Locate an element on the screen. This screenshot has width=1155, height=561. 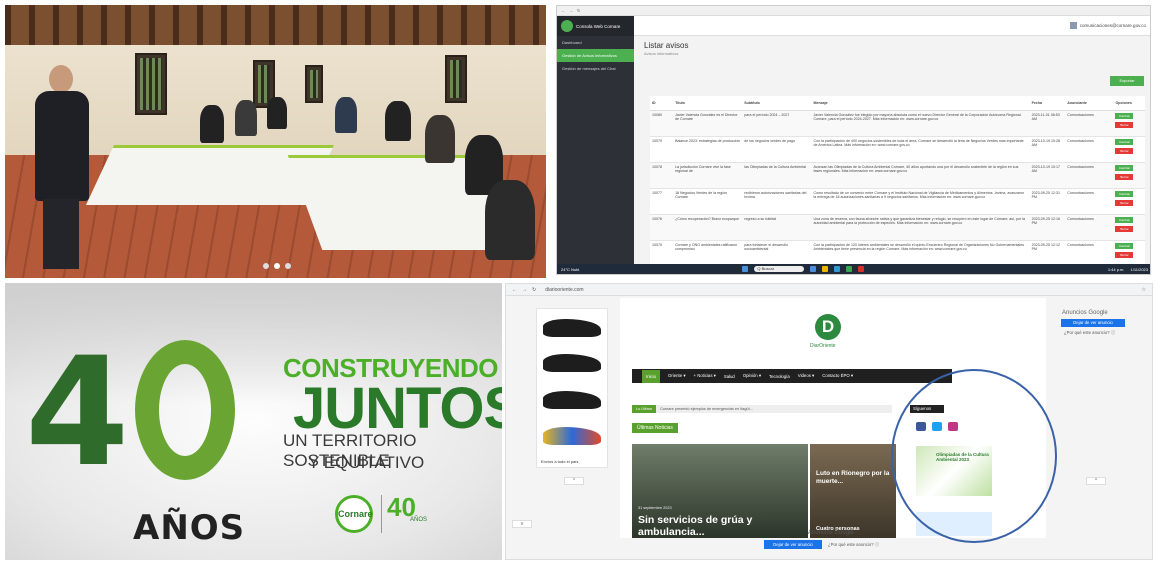
user-email: comunicaciones@cornare.gov.co is located at coordinates (1113, 25).